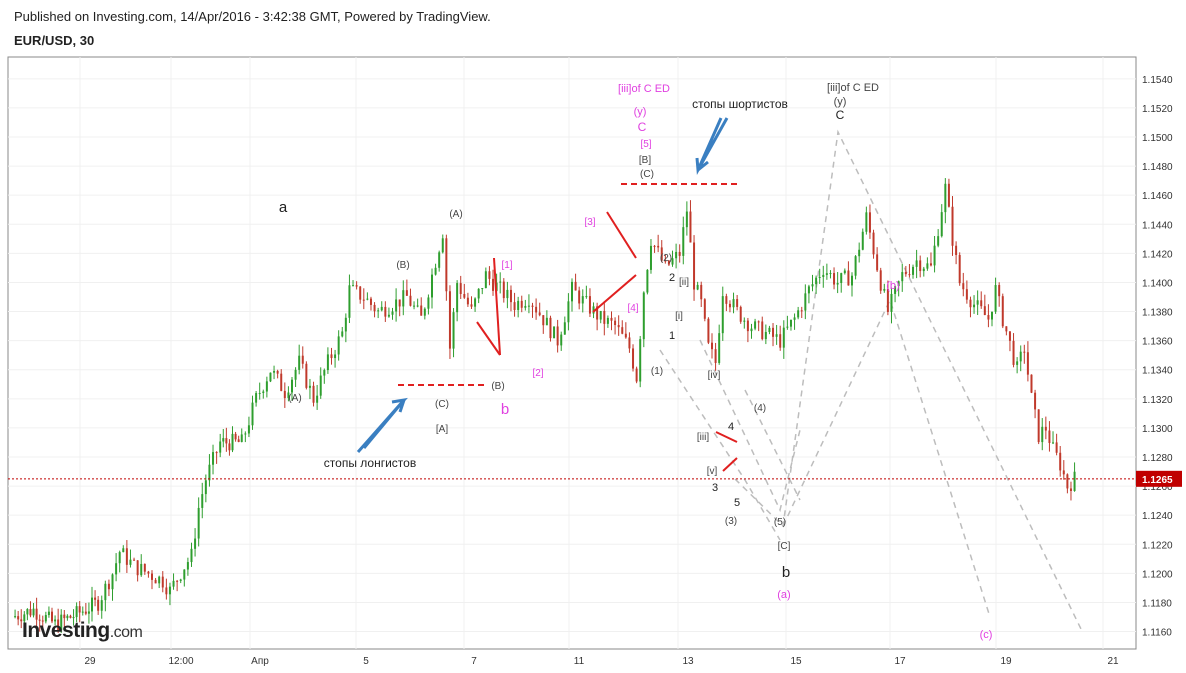 The image size is (1186, 673). I want to click on x-tick-label: Апр, so click(260, 661).